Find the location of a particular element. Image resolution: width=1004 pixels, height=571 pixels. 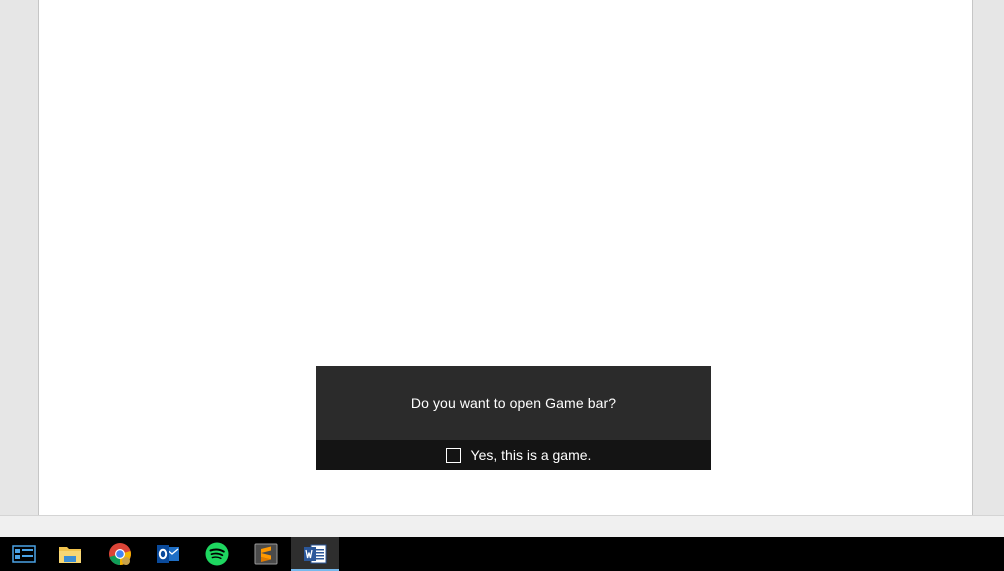

checkbox-label: Yes, this is a game. is located at coordinates (531, 455).